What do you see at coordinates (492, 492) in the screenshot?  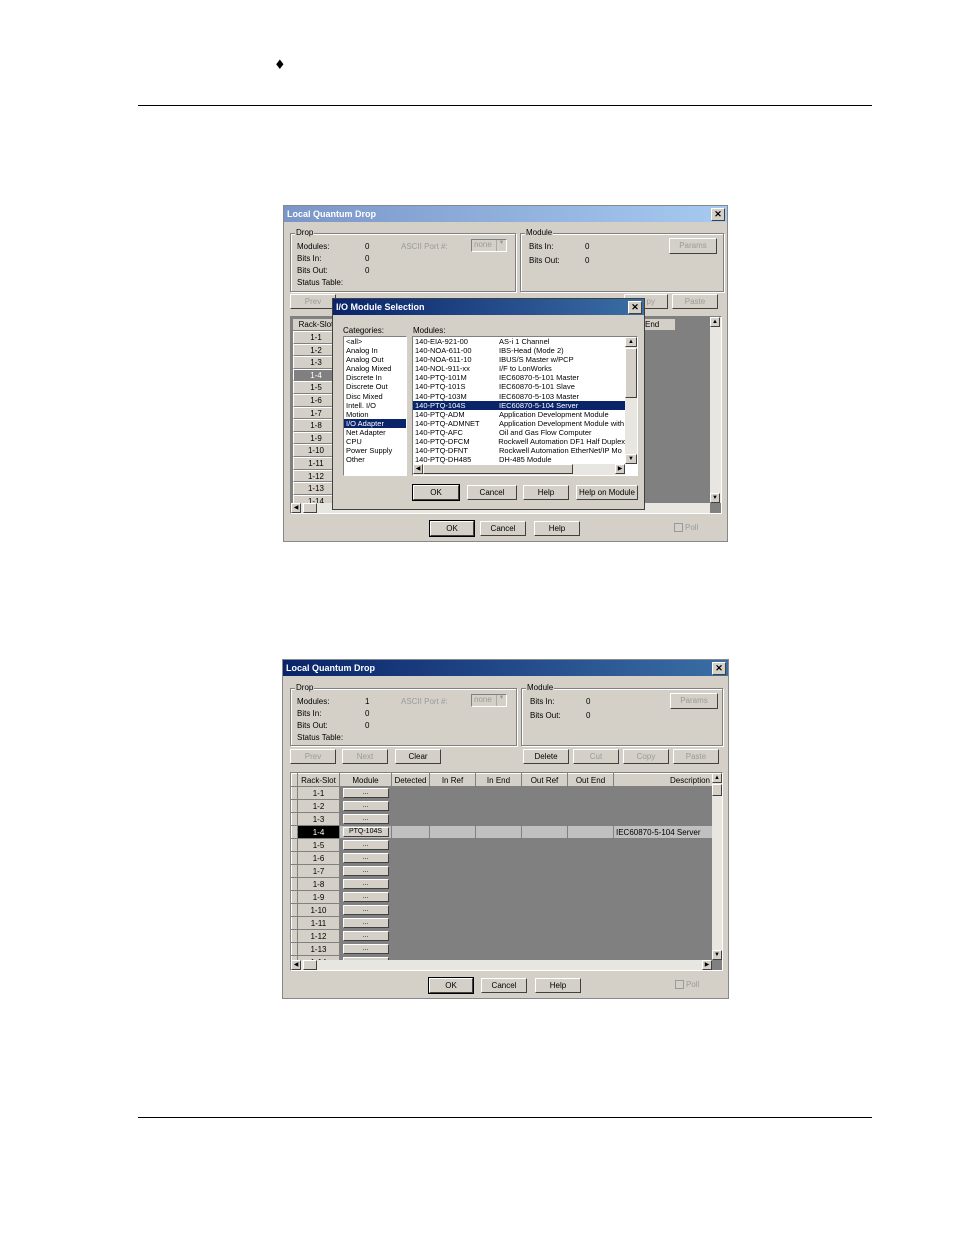 I see `io-cancel-button: Cancel` at bounding box center [492, 492].